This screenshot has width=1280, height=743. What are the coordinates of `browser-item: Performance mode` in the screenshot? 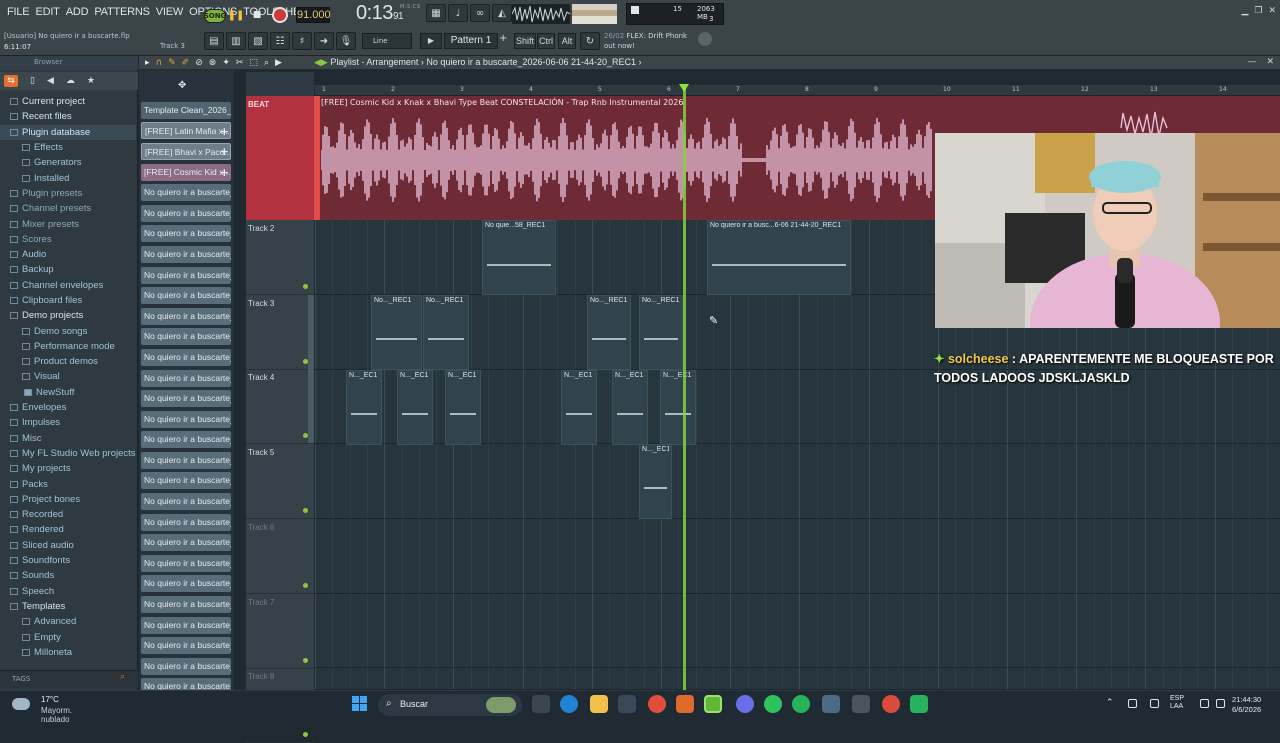 It's located at (68, 346).